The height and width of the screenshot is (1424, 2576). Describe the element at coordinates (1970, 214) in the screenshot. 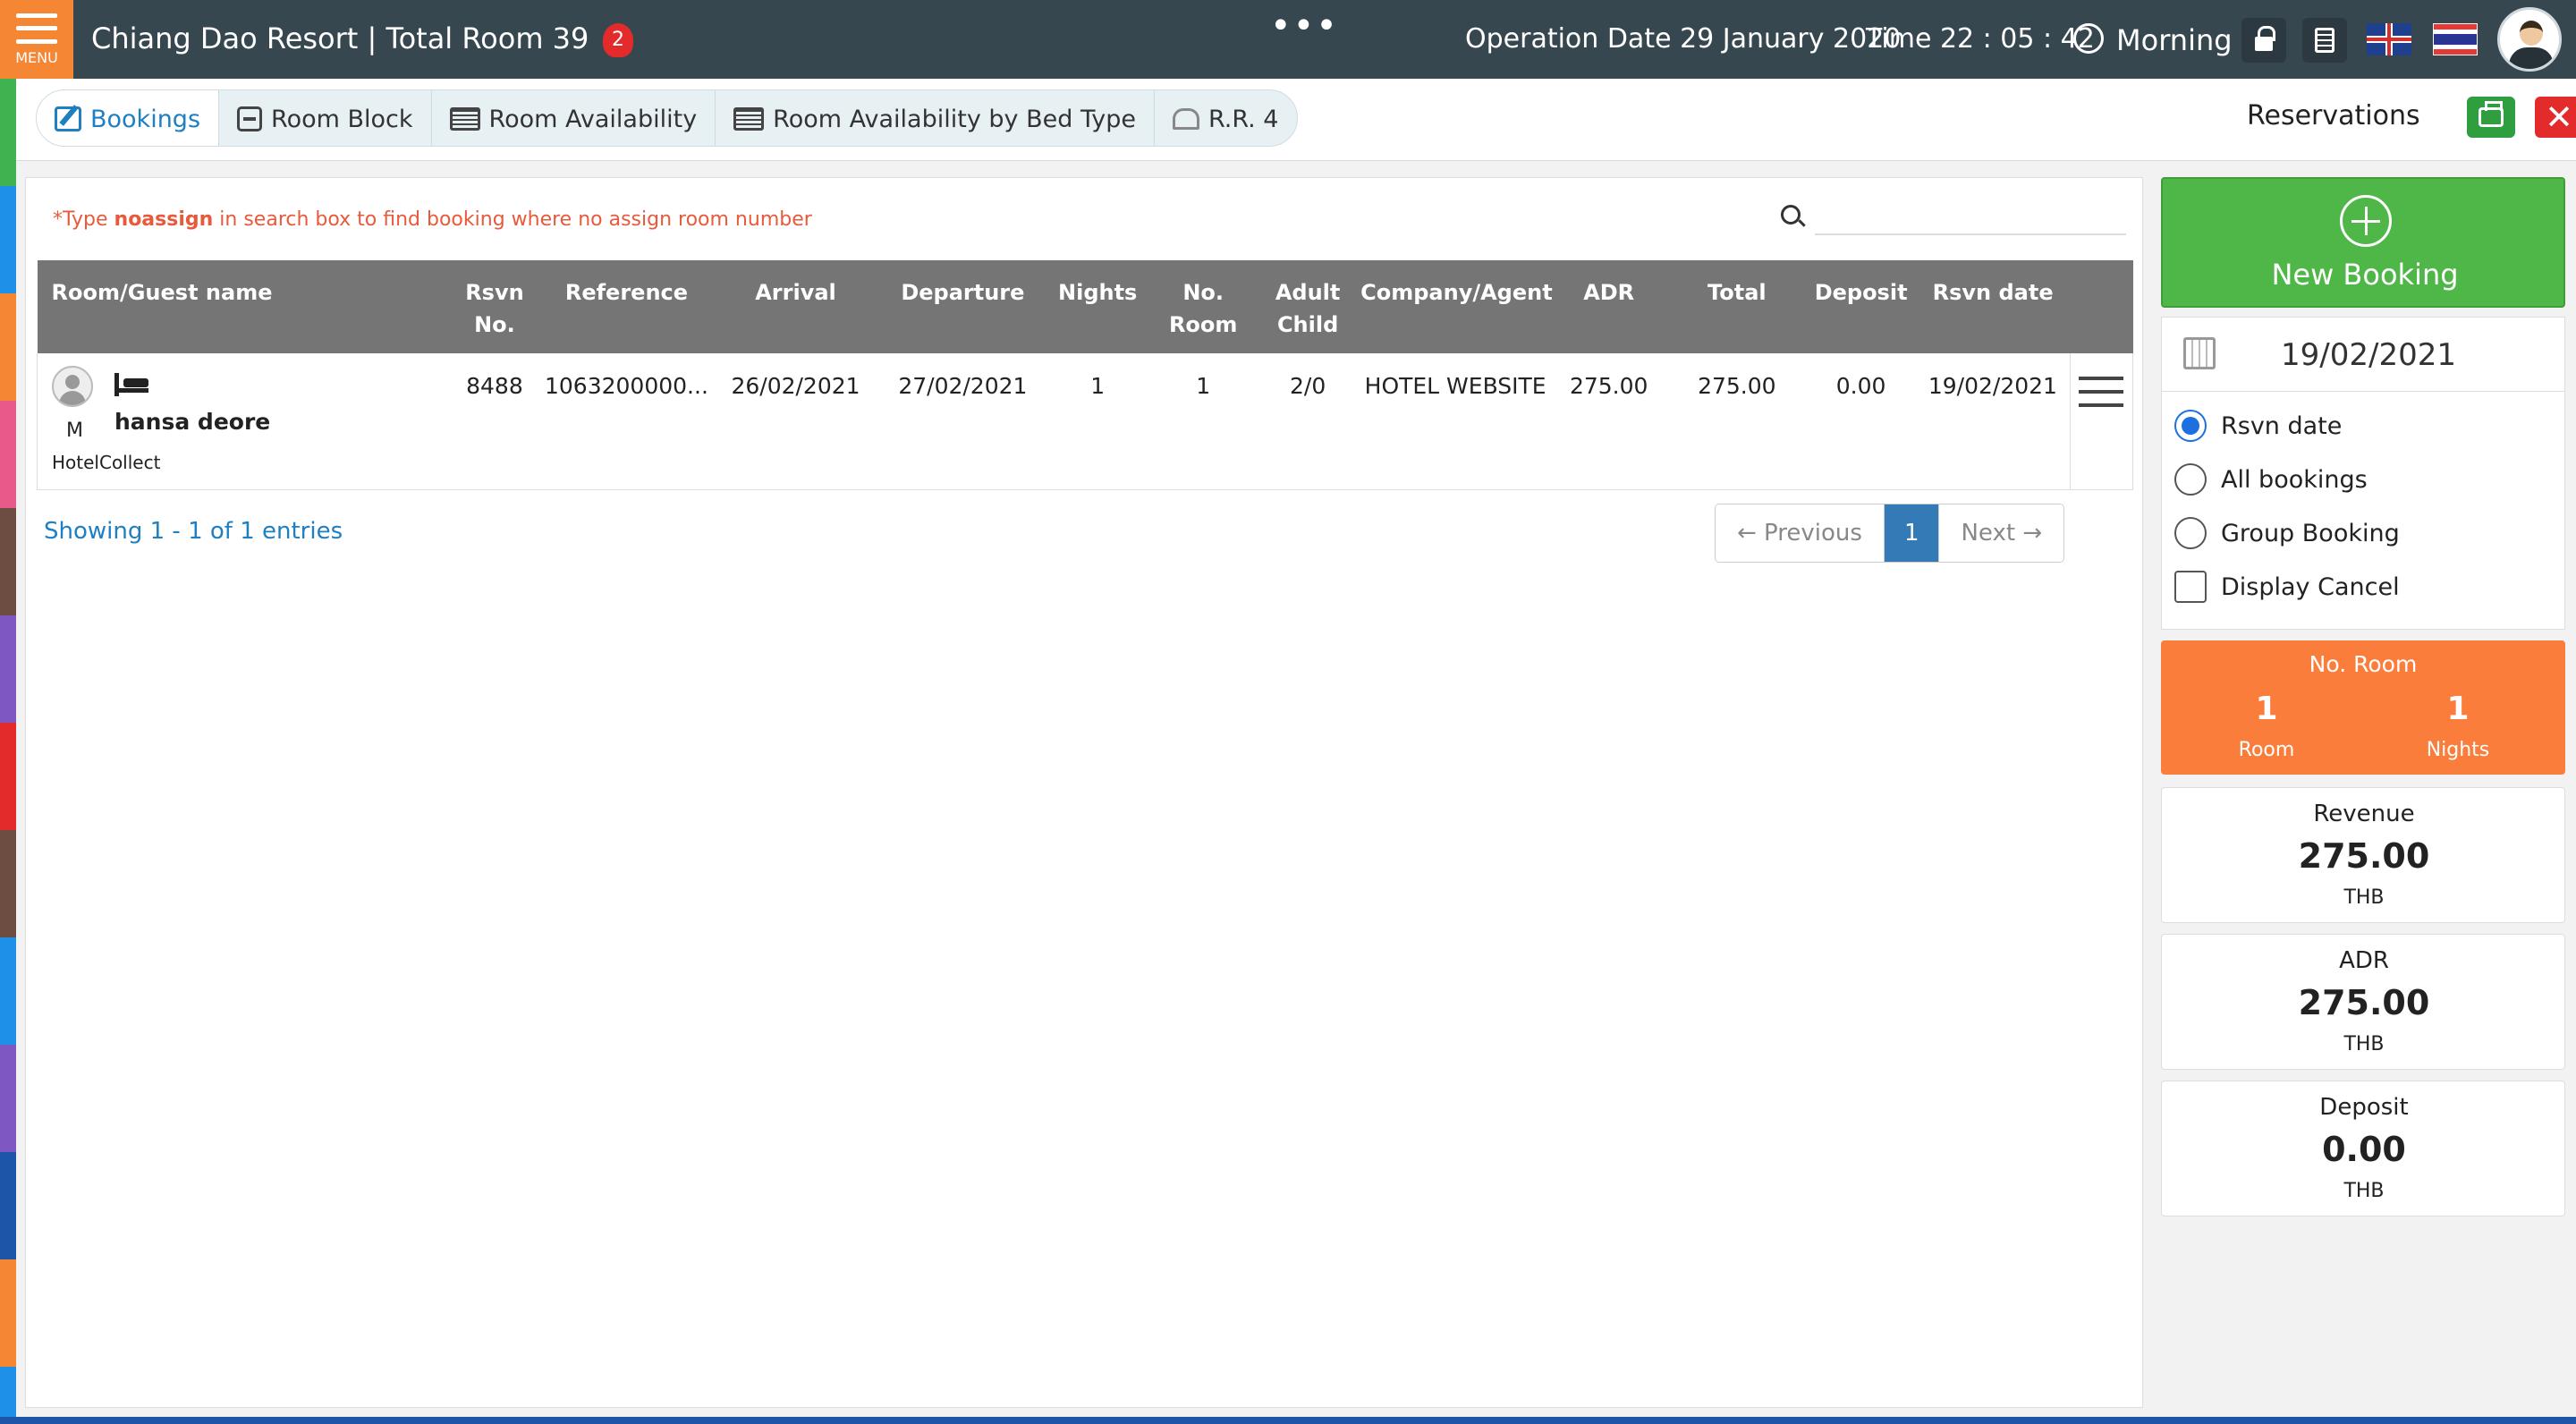

I see `search-input` at that location.